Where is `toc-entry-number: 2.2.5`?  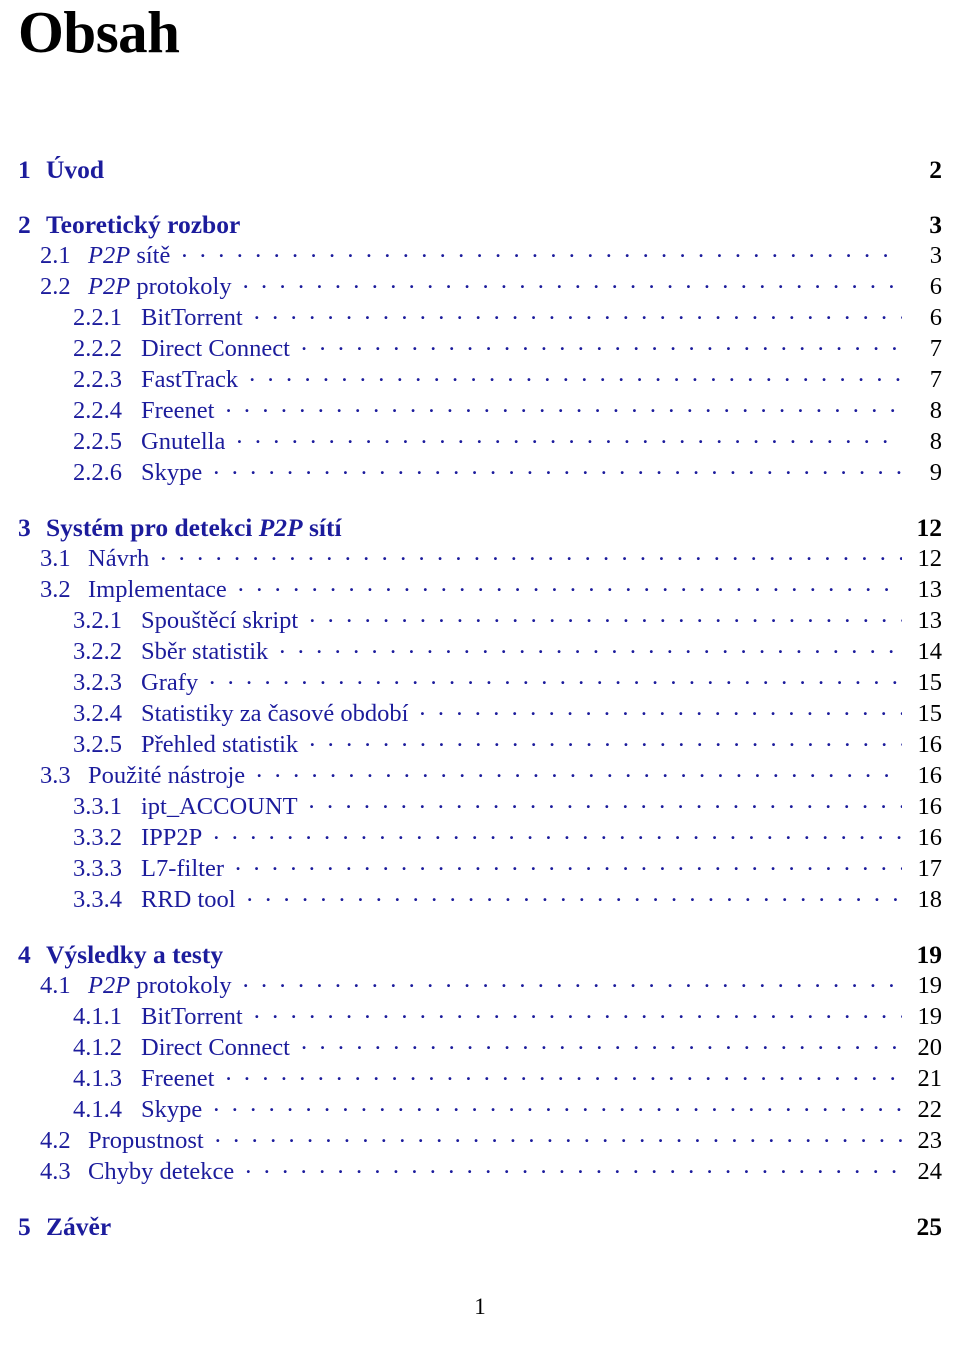 toc-entry-number: 2.2.5 is located at coordinates (97, 441).